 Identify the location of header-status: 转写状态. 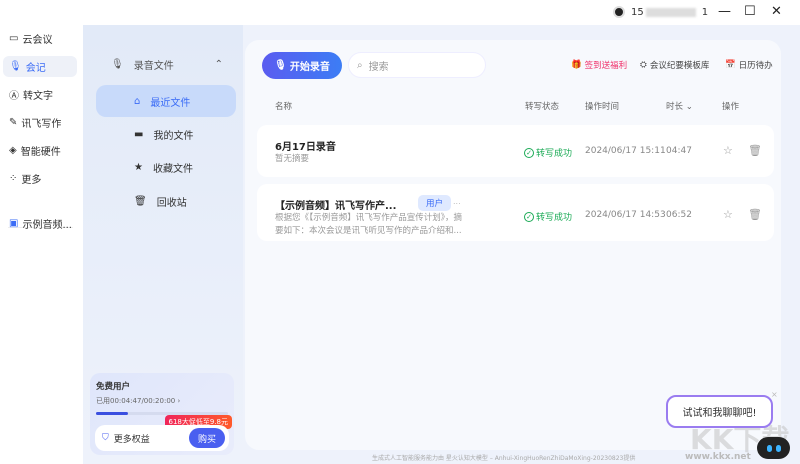
(542, 107).